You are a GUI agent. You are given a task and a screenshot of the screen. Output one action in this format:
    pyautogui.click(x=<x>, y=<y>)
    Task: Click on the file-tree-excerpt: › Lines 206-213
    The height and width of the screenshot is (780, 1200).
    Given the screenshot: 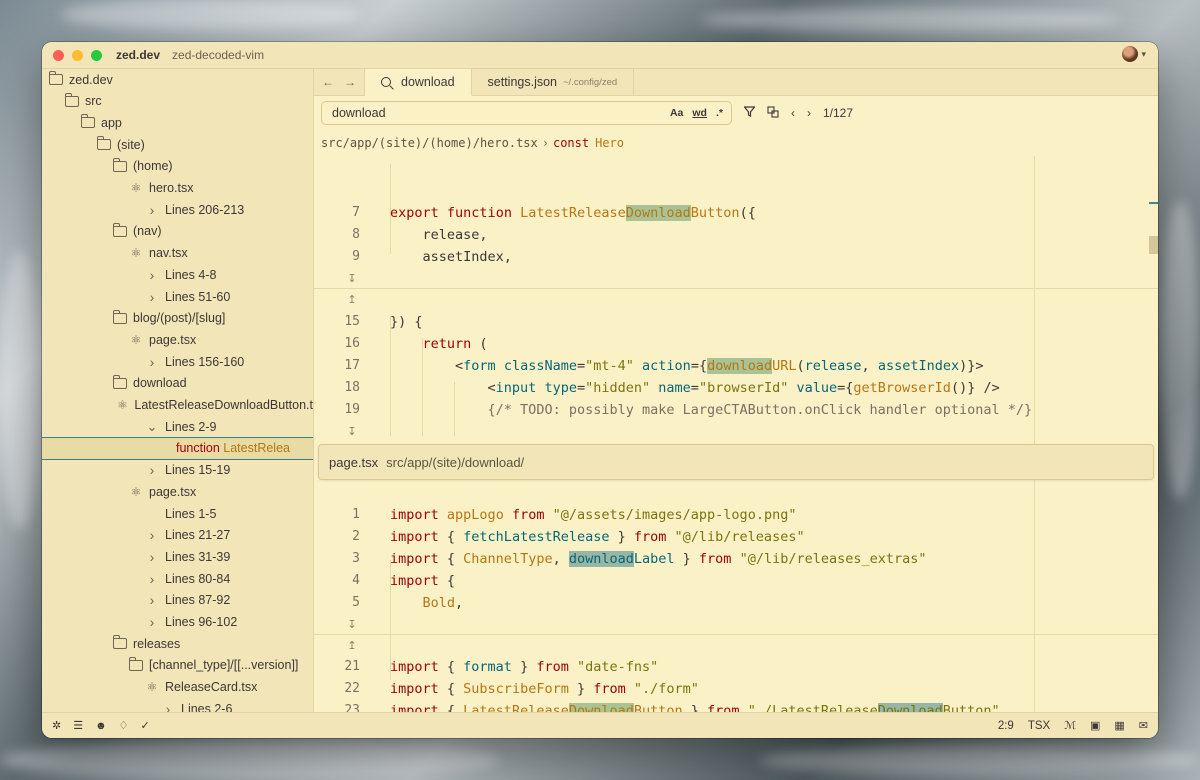 What is the action you would take?
    pyautogui.click(x=177, y=209)
    